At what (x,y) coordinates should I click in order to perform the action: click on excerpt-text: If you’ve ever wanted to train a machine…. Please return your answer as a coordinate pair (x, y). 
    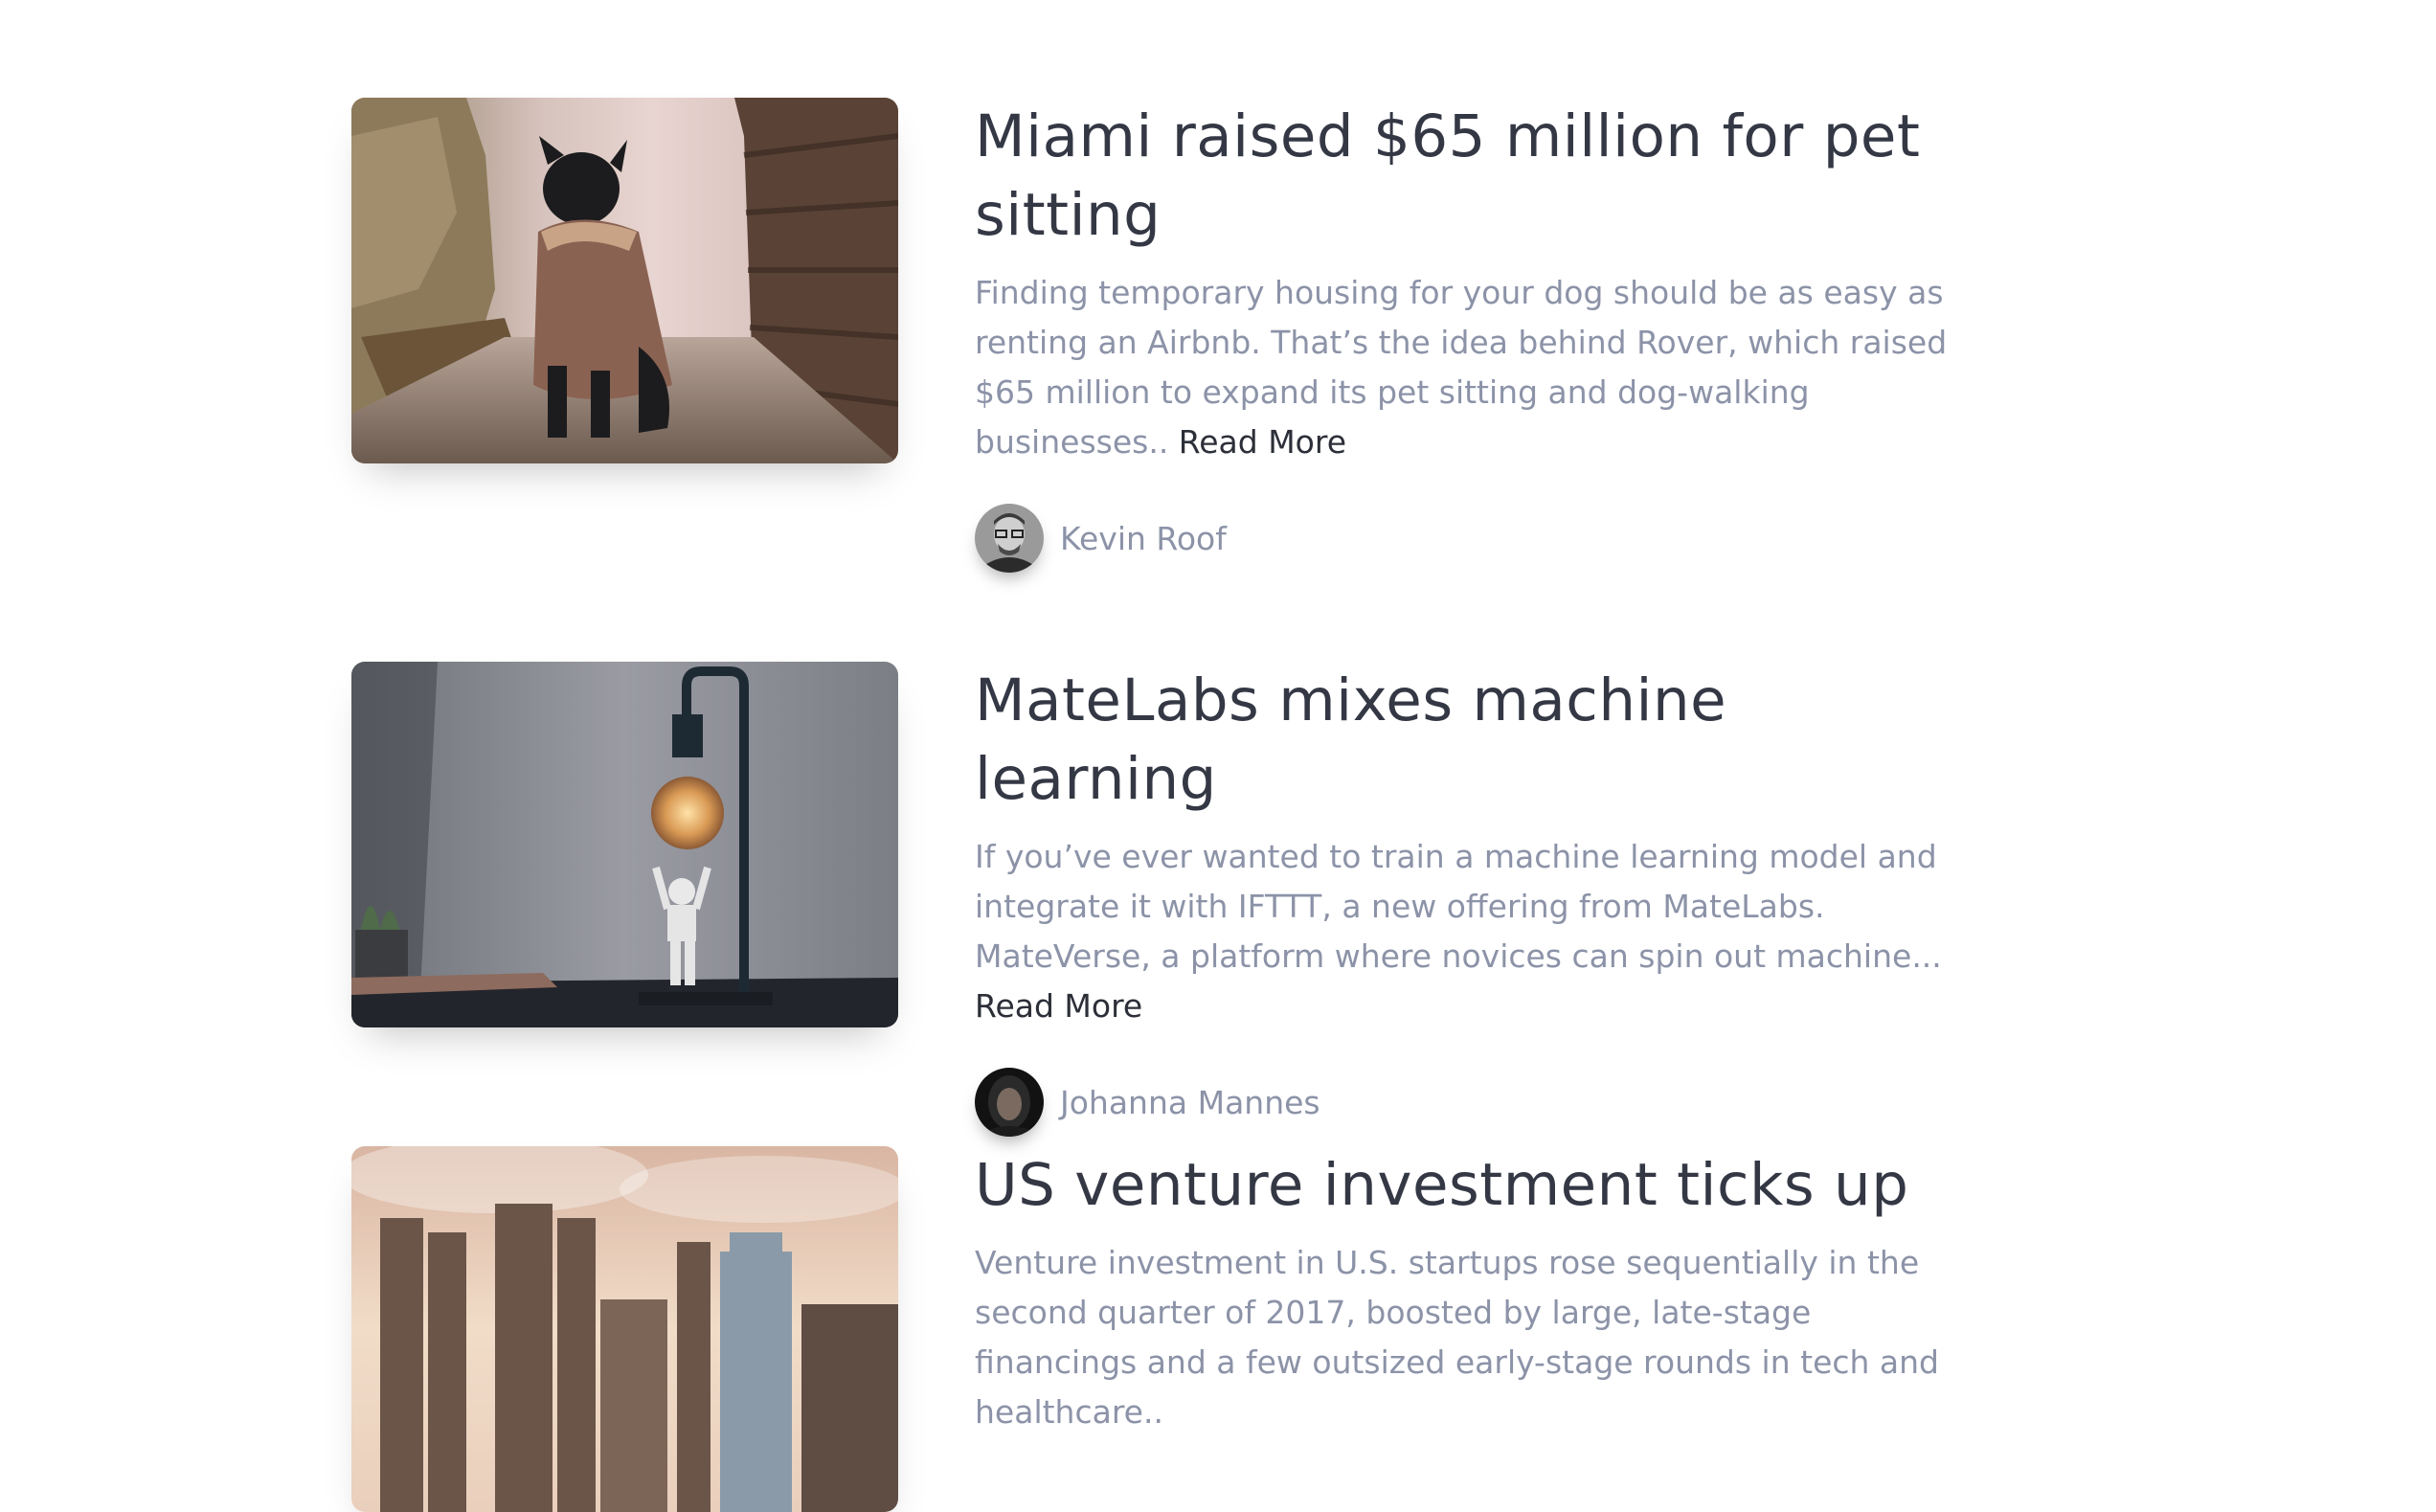
    Looking at the image, I should click on (1458, 906).